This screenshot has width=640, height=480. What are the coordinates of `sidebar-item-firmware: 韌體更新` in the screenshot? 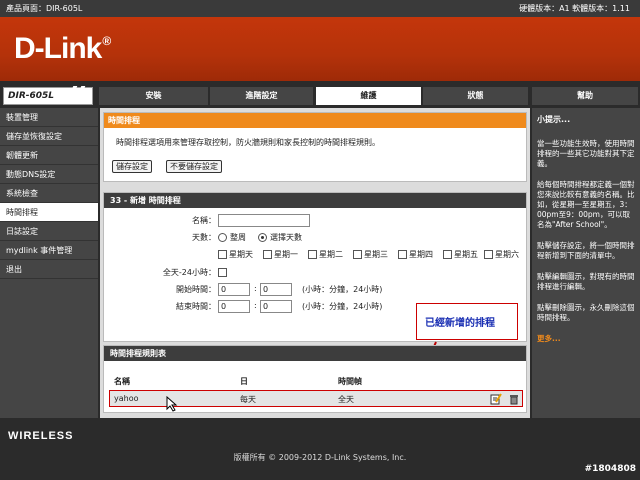 It's located at (49, 155).